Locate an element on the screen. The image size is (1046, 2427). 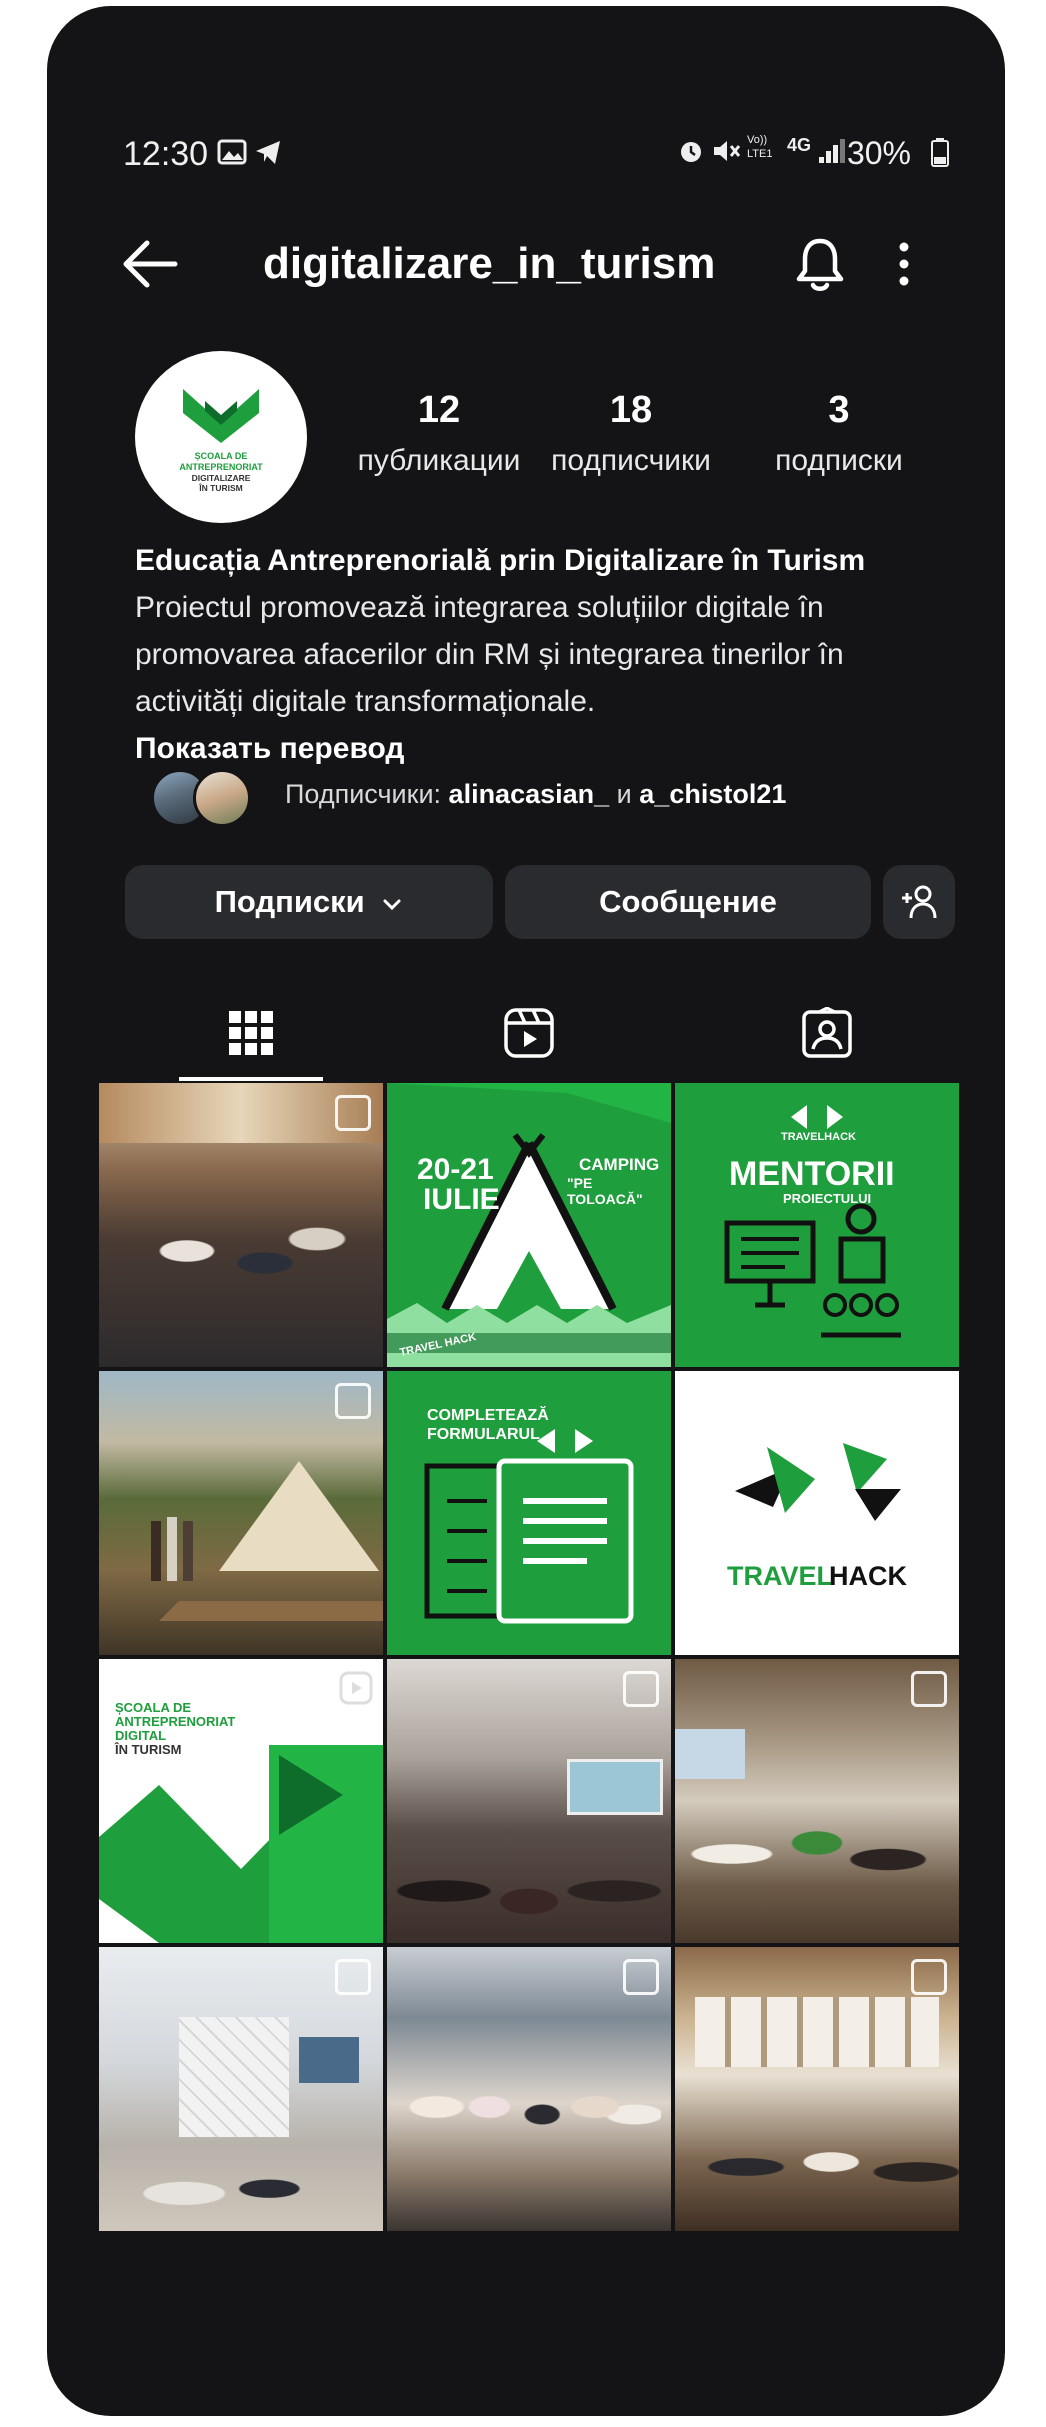
more-vertical-icon is located at coordinates (904, 264).